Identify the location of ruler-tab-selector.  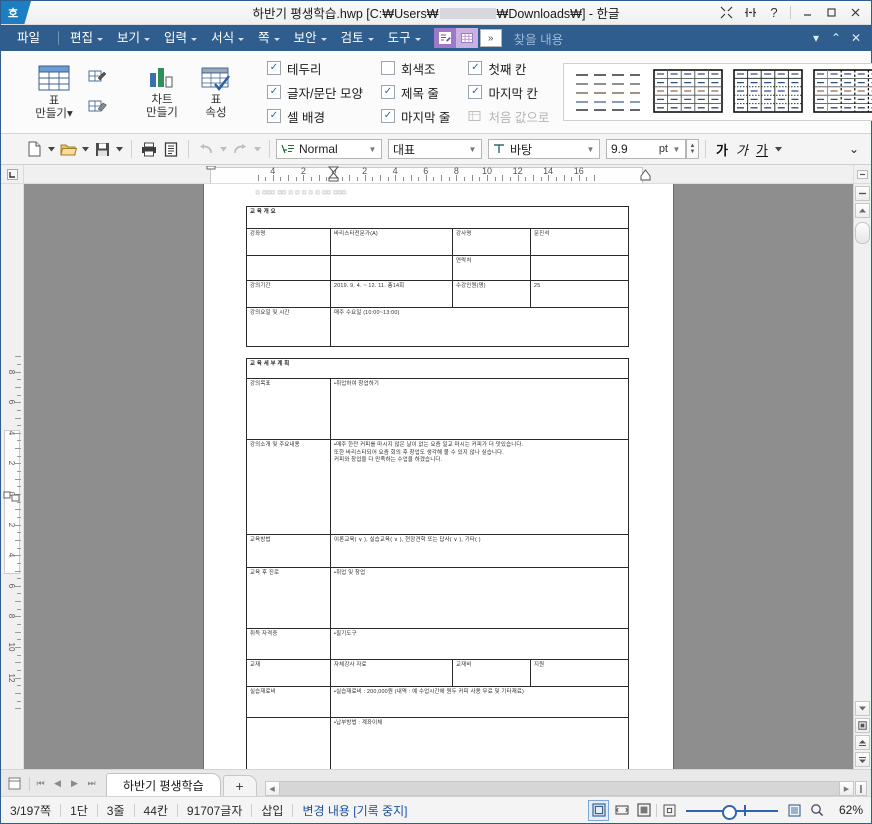
(12, 174).